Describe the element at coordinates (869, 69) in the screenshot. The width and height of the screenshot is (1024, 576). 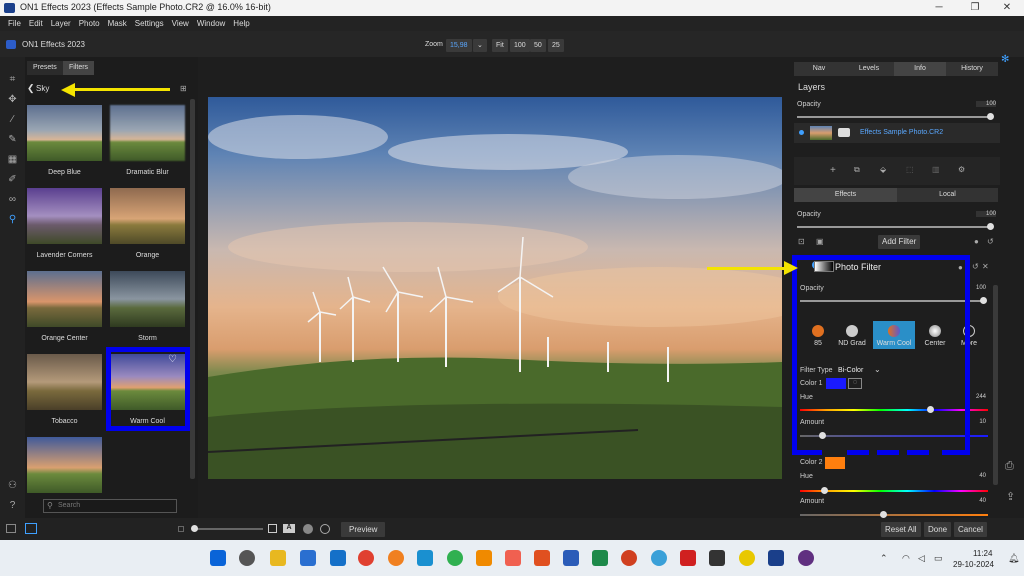
I see `tab-levels: Levels` at that location.